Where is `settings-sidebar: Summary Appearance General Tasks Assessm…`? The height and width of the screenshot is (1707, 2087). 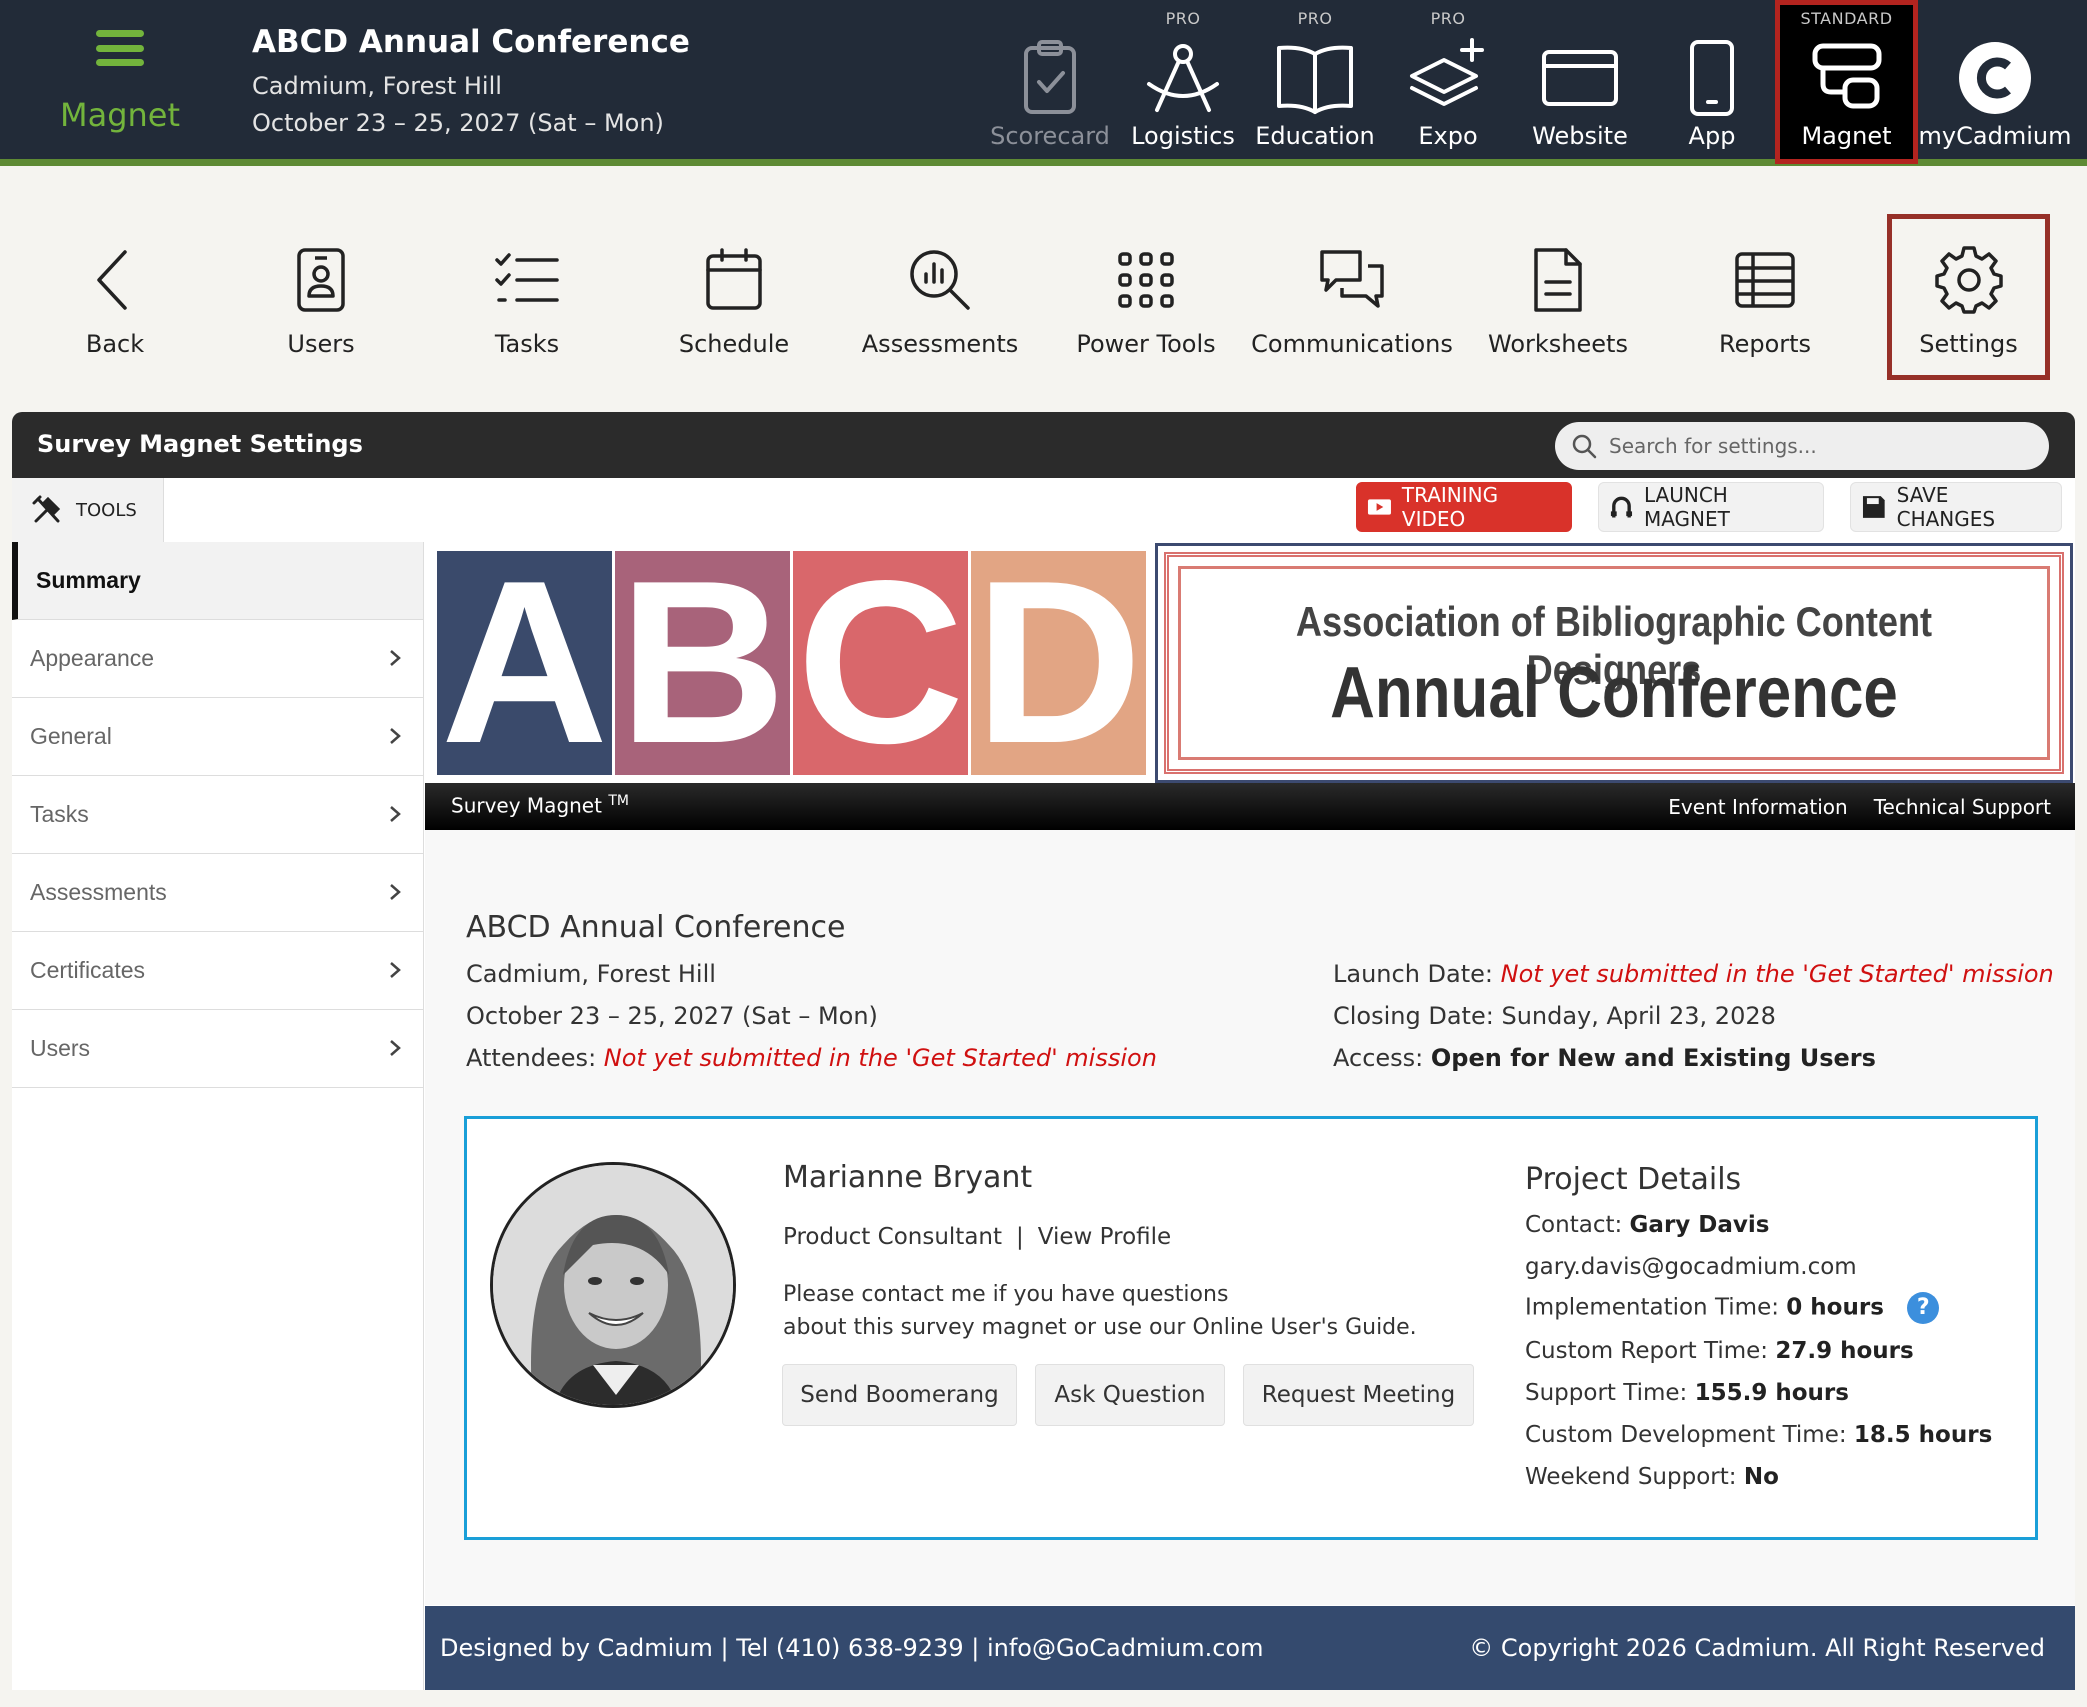
settings-sidebar: Summary Appearance General Tasks Assessm… is located at coordinates (218, 1116).